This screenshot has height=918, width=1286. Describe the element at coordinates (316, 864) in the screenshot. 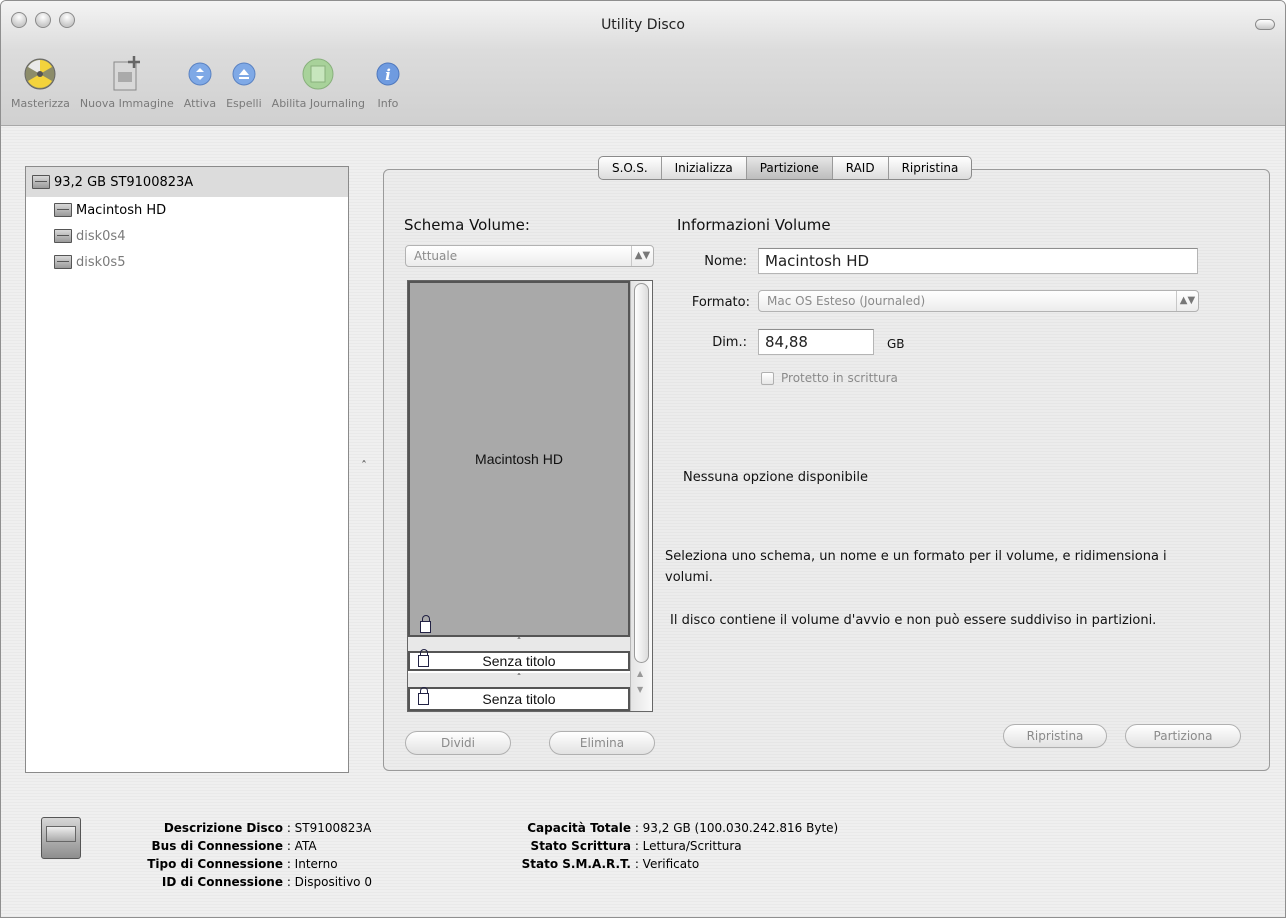

I see `info-value: Interno` at that location.